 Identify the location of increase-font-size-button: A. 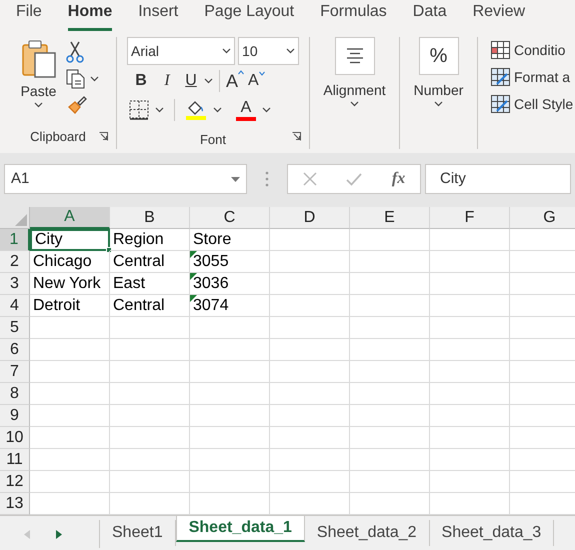
(235, 81).